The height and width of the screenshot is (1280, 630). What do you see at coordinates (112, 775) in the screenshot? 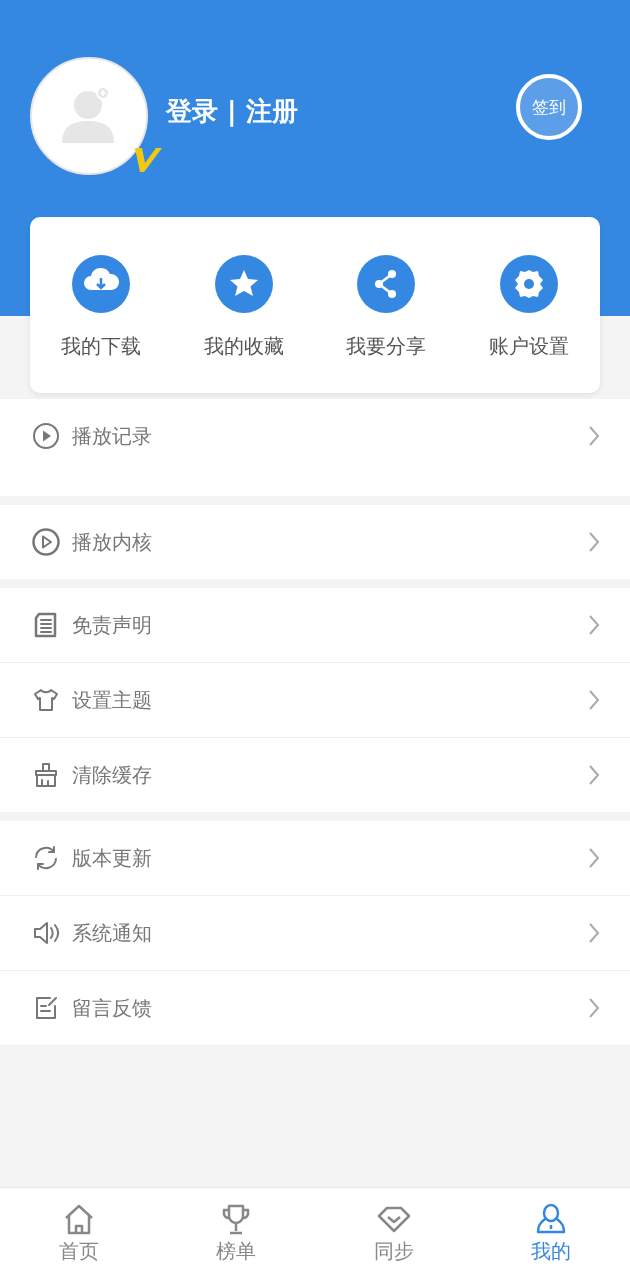
I see `menu-label: 清除缓存` at bounding box center [112, 775].